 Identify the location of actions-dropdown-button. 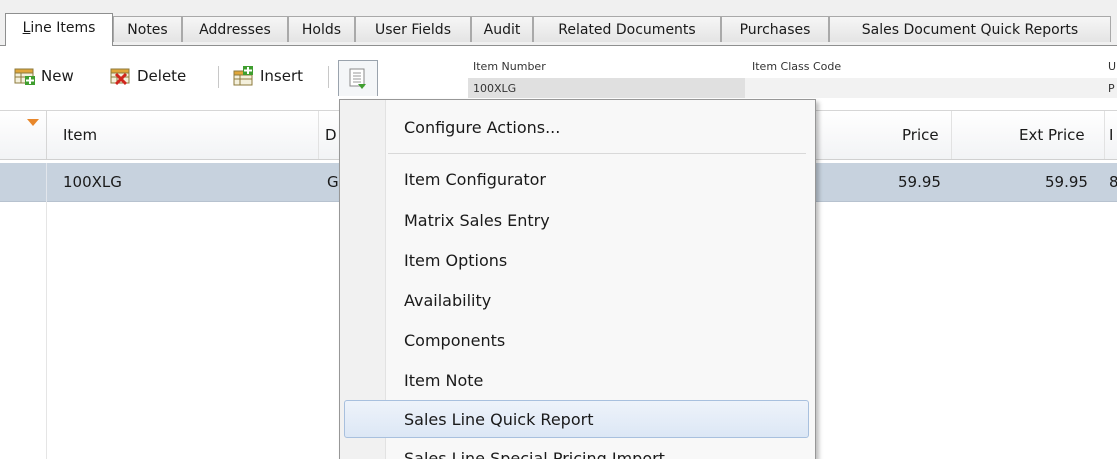
(358, 78).